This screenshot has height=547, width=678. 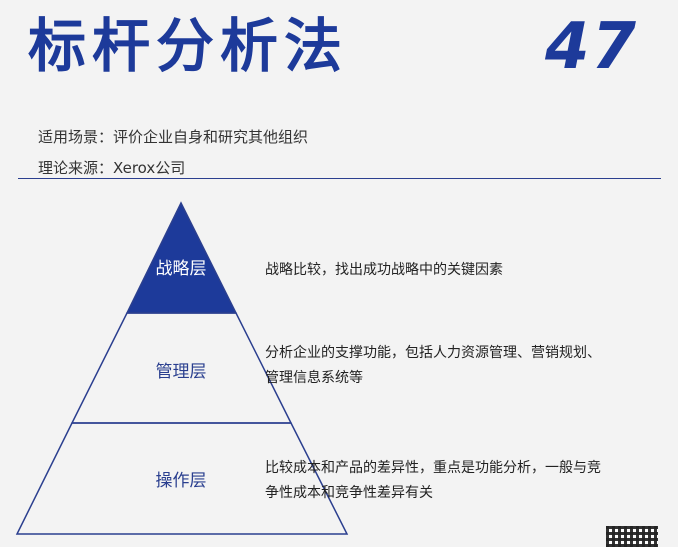 What do you see at coordinates (181, 269) in the screenshot?
I see `layer-label-strategy: 战略层` at bounding box center [181, 269].